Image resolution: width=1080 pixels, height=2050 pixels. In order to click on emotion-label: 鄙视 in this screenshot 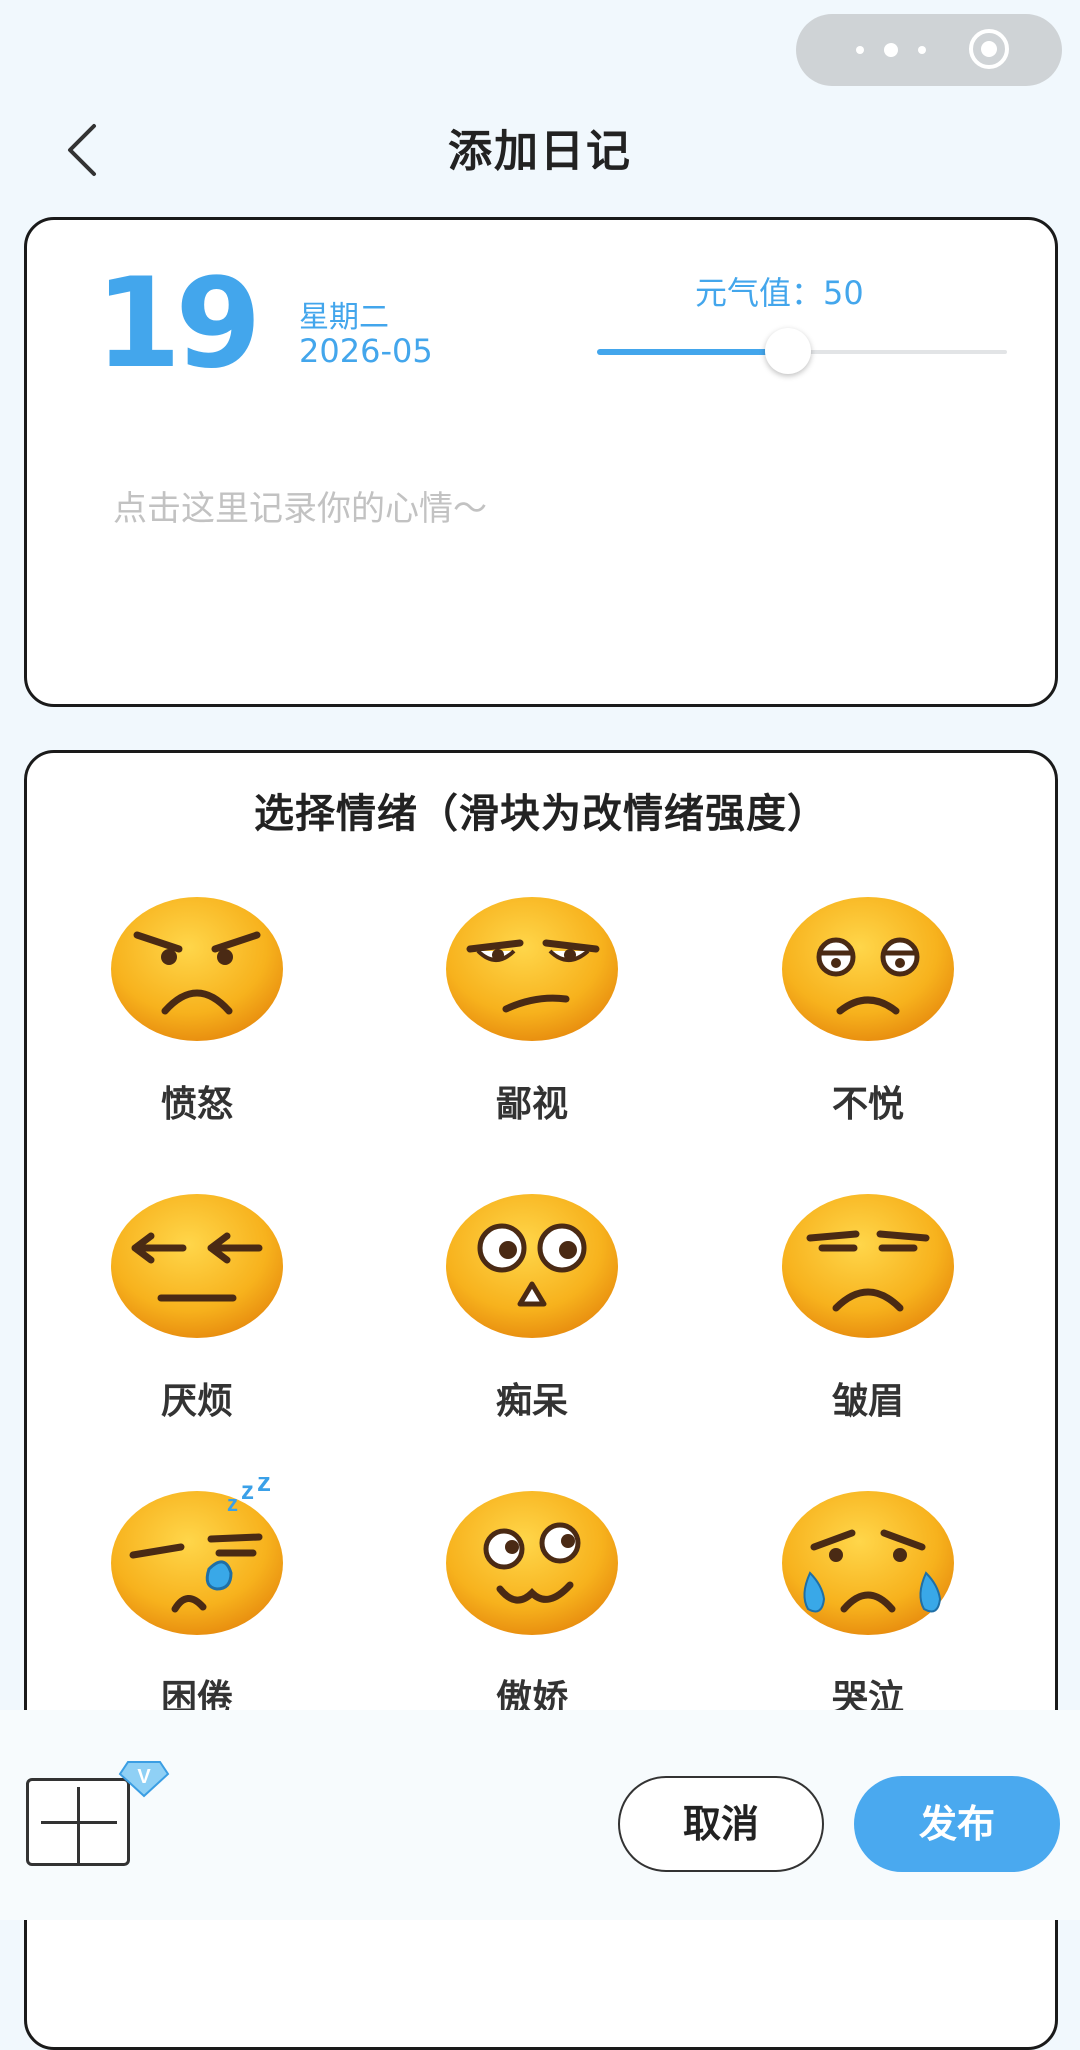, I will do `click(531, 1104)`.